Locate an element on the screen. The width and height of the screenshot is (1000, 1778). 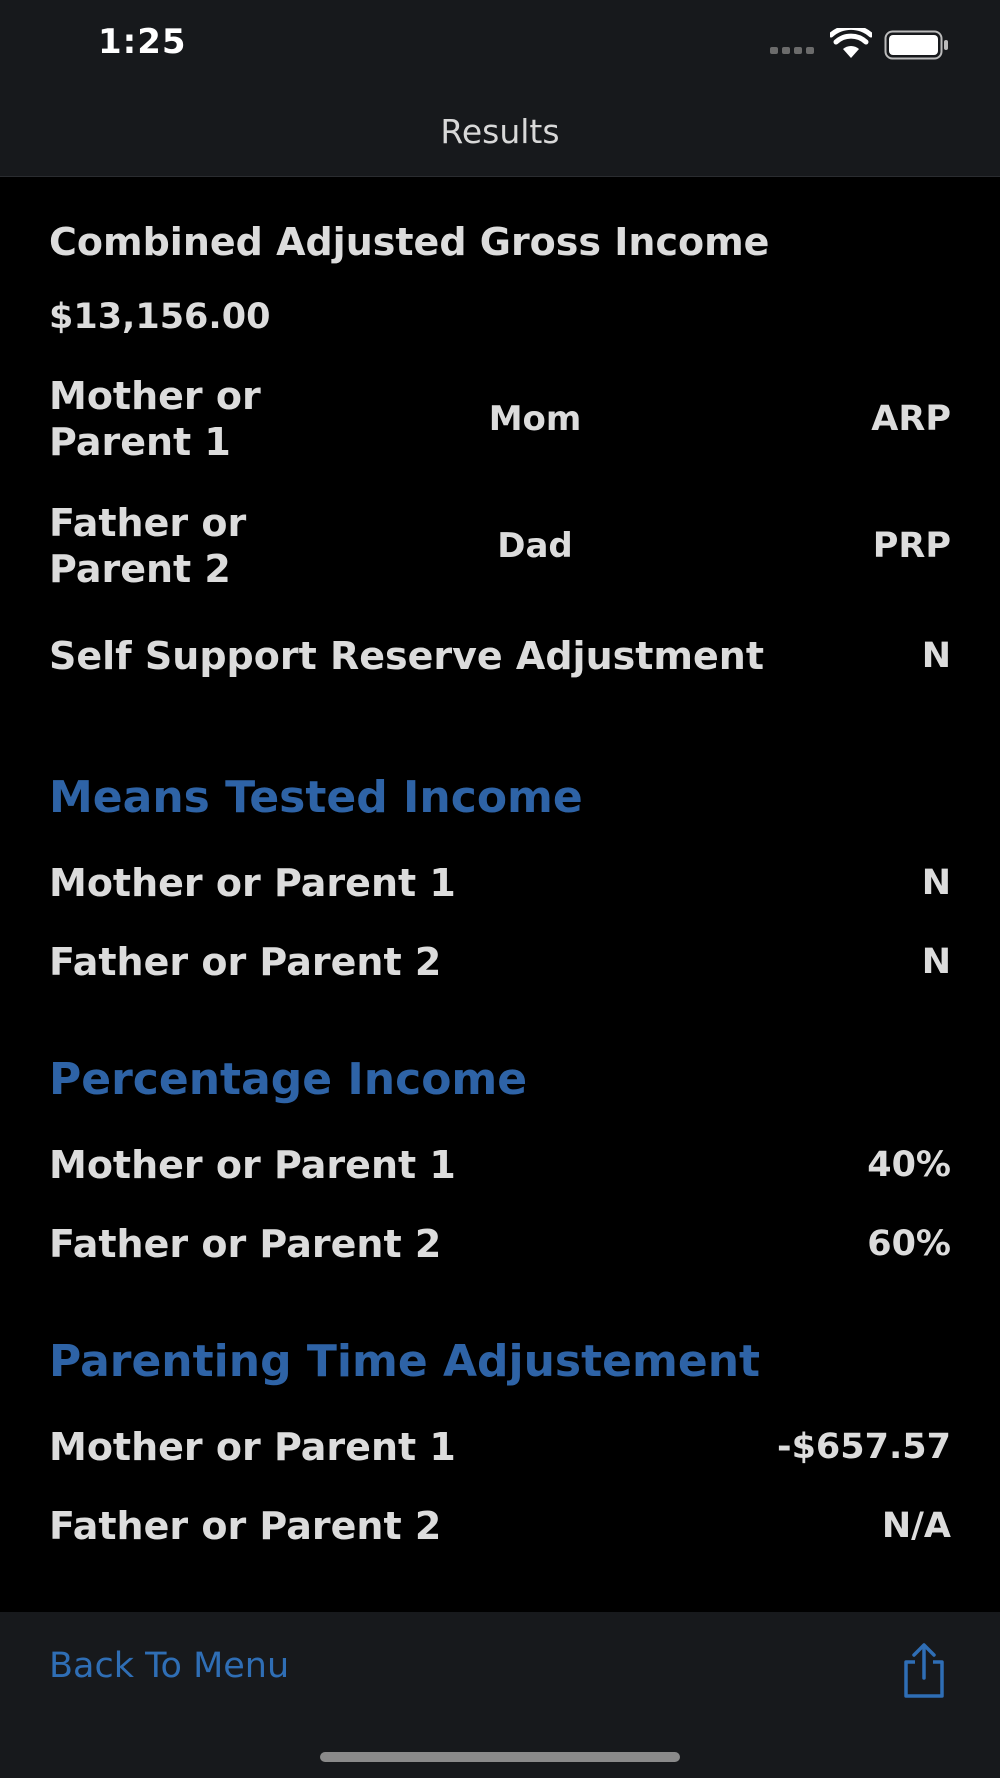
parenting-time-parent-2-label: Father or Parent 2 is located at coordinates (245, 1526).